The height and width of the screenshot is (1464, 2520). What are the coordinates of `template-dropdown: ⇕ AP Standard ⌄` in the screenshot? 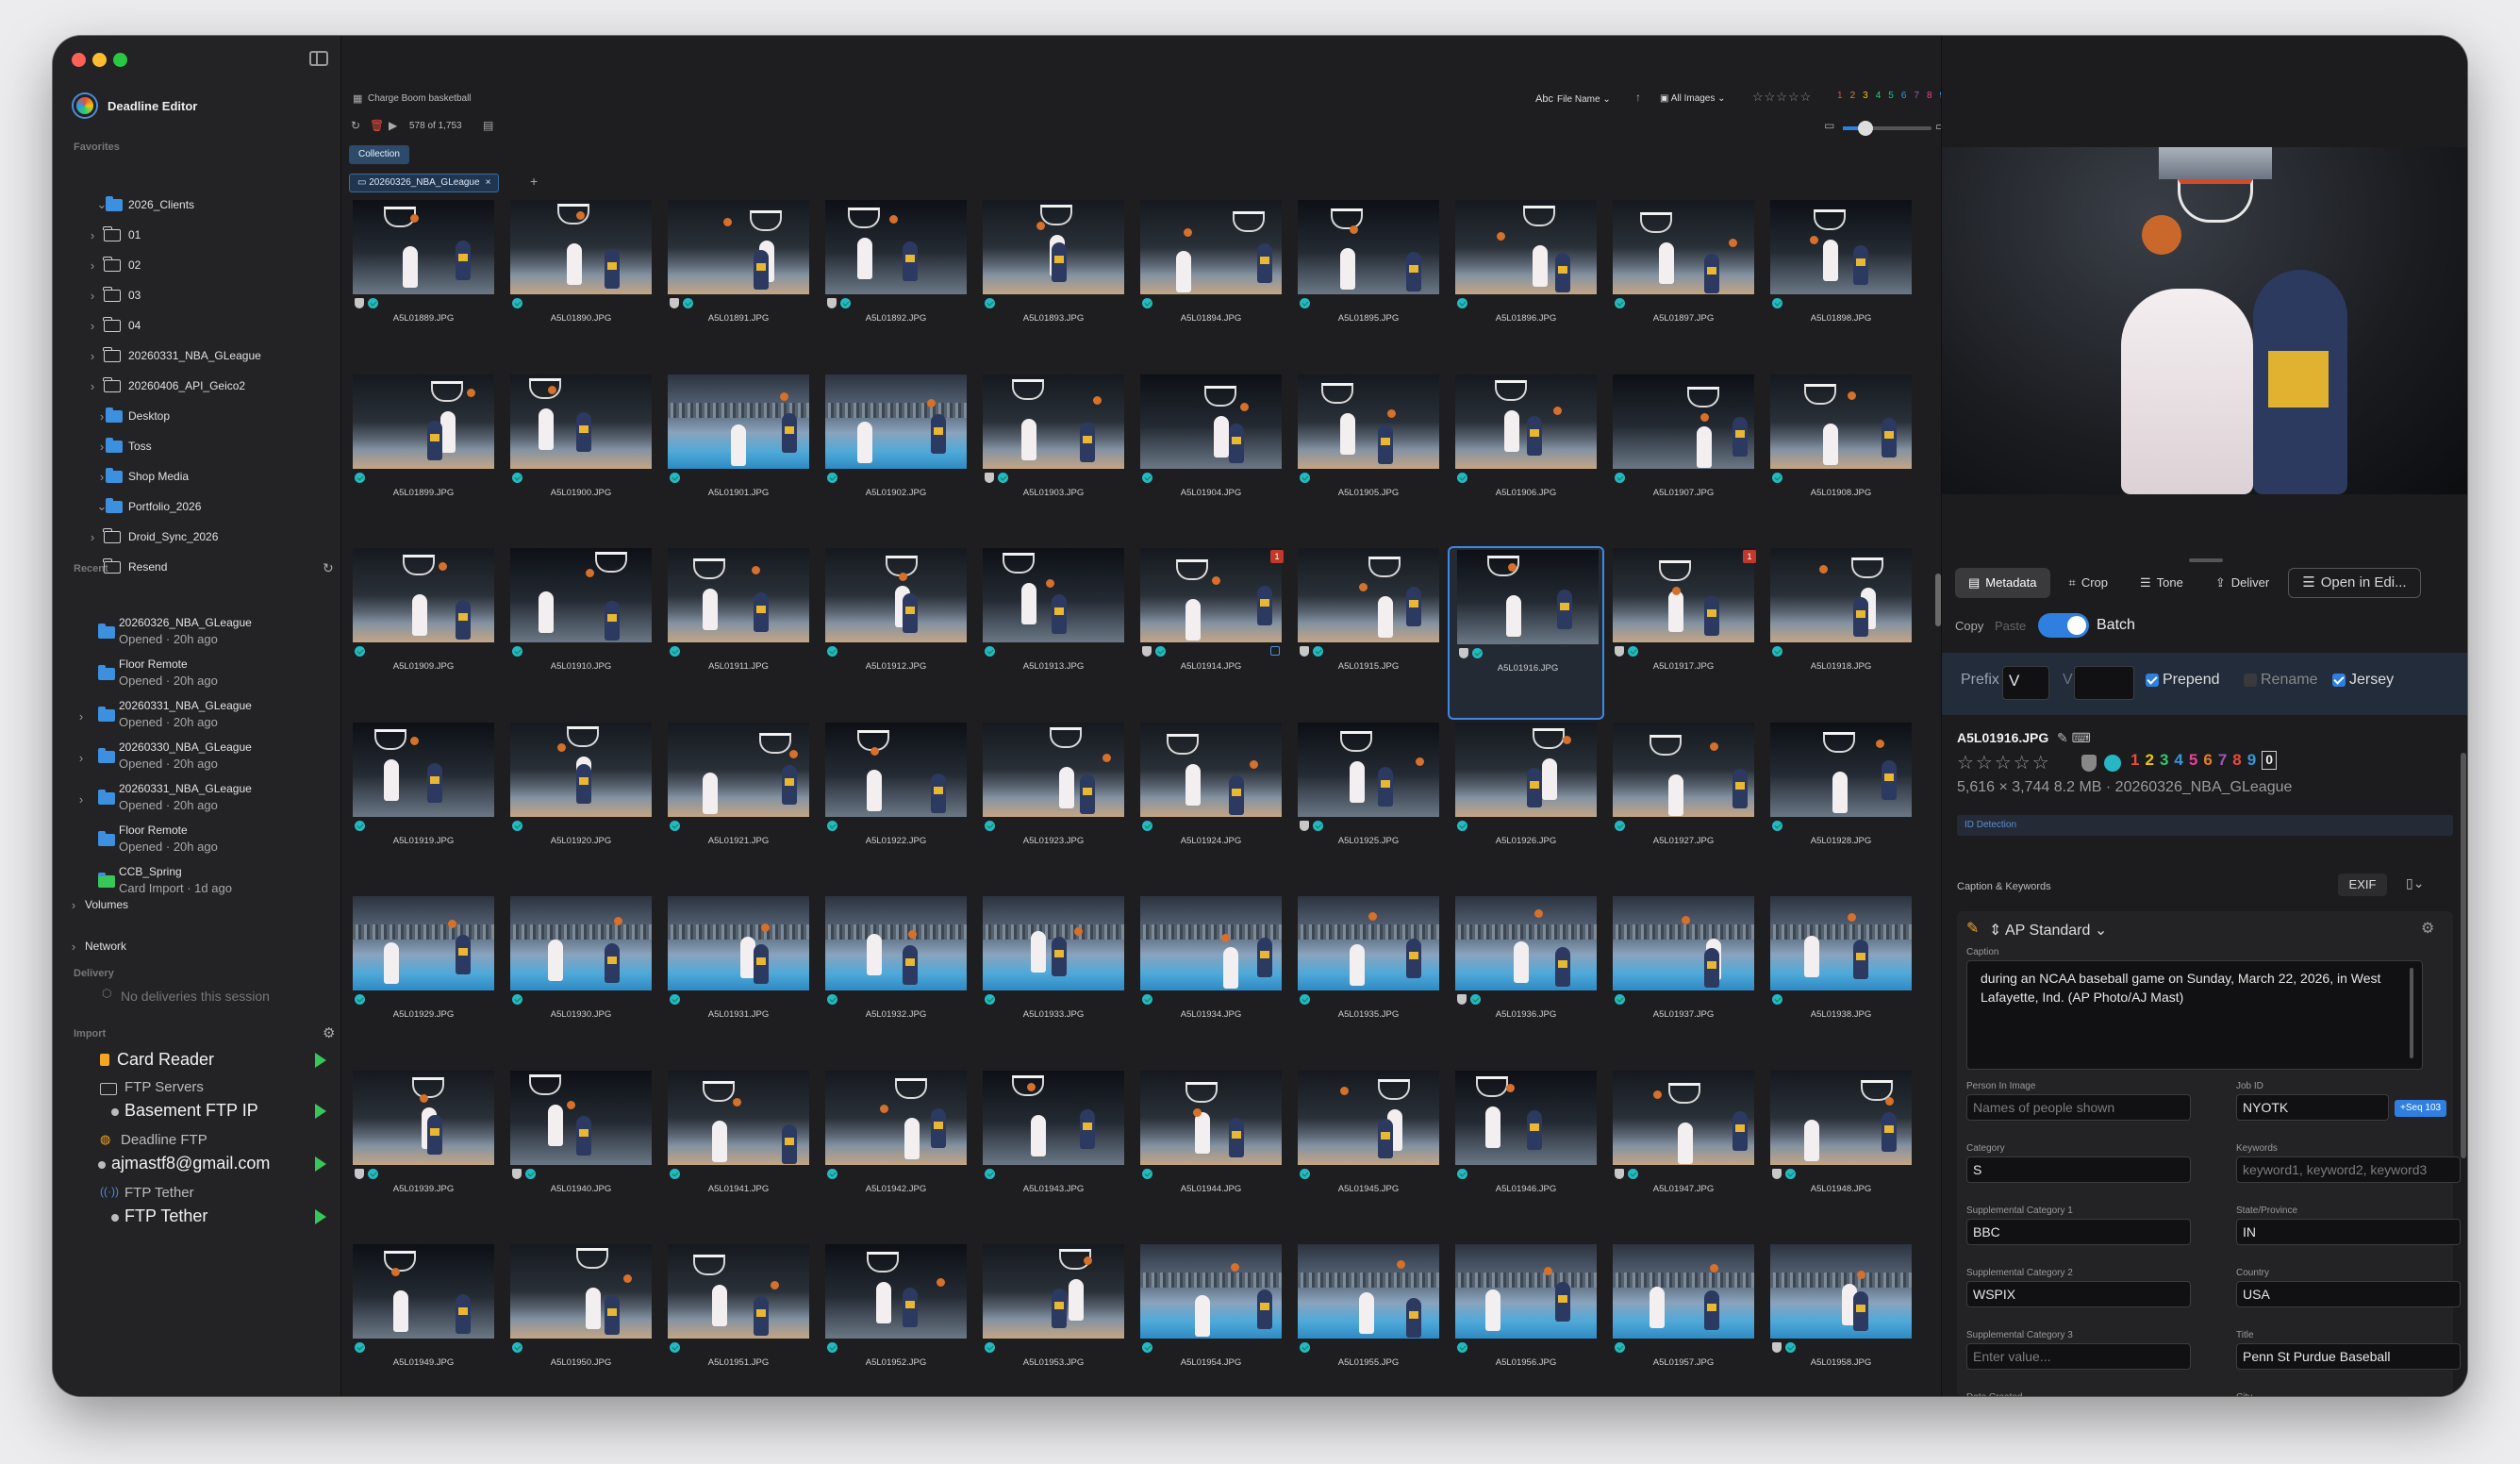 It's located at (2048, 930).